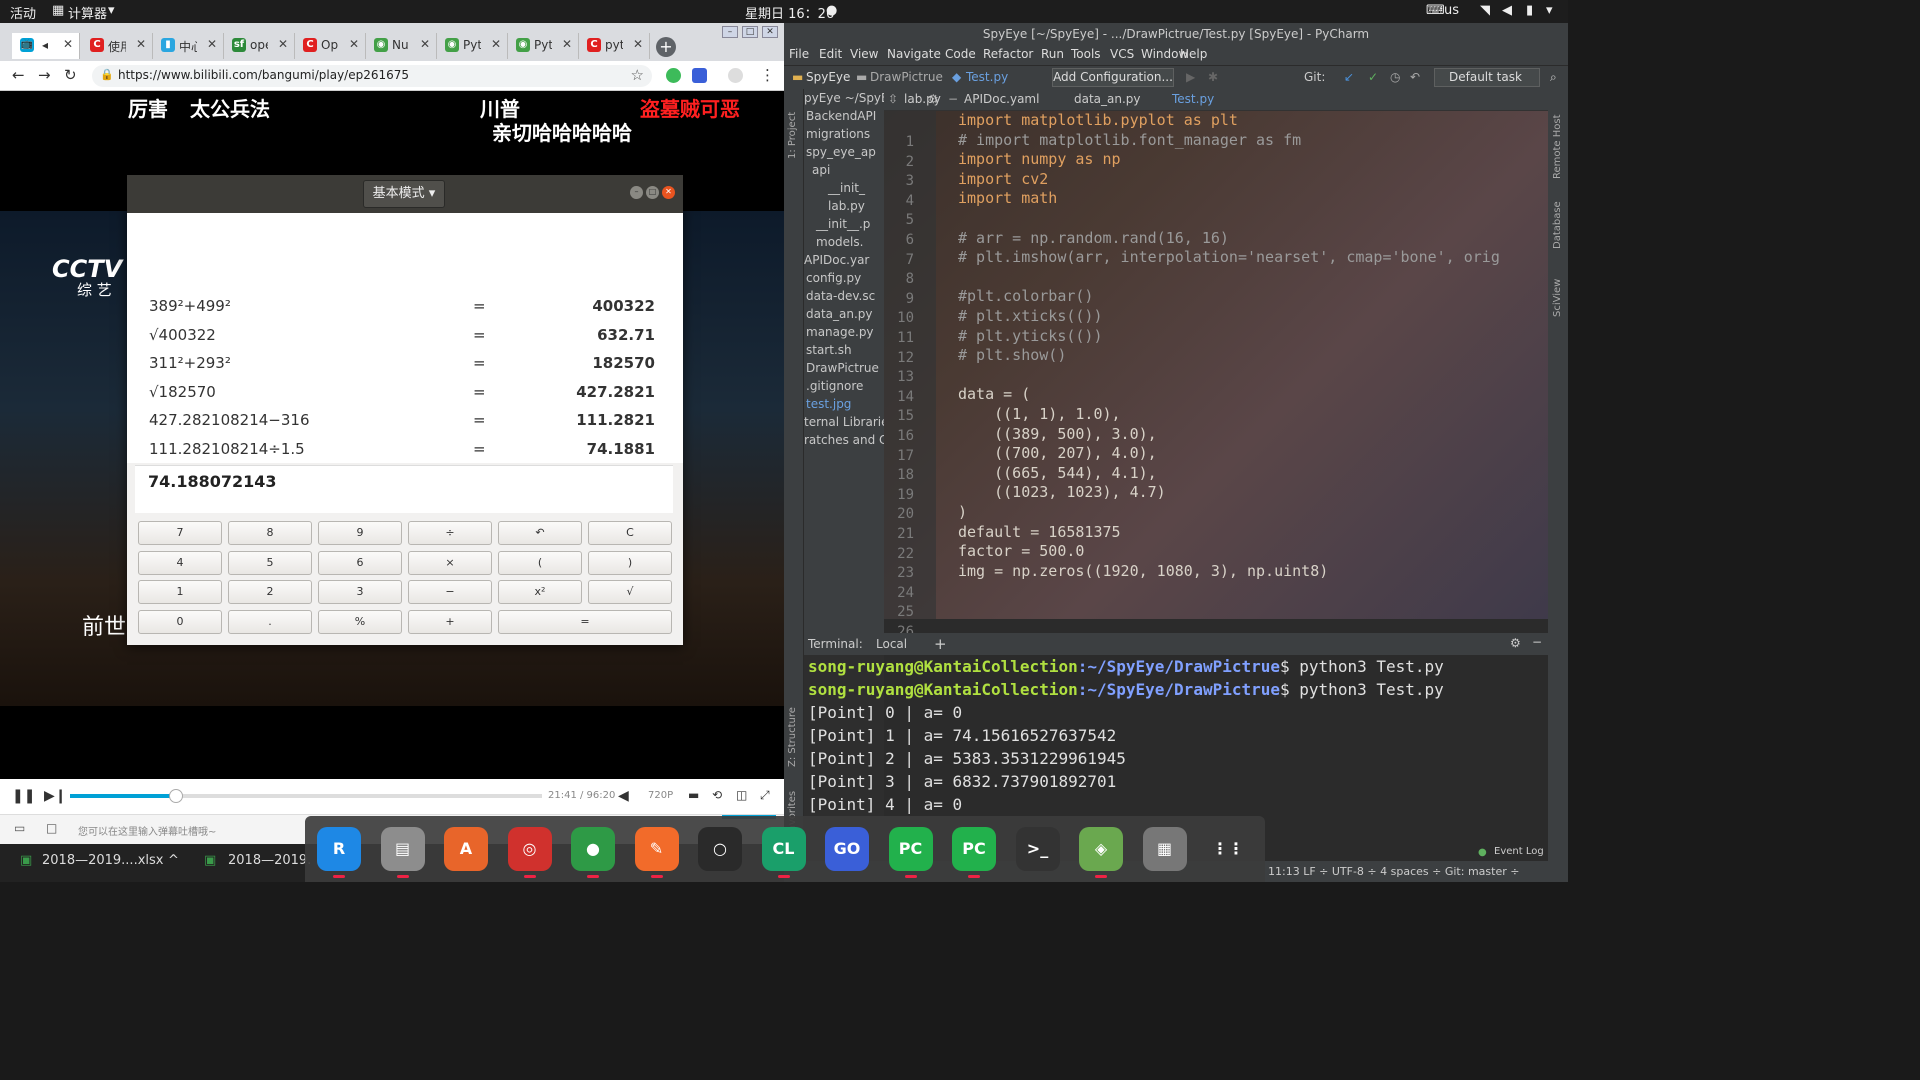  I want to click on browser-menu-icon: ⋮, so click(767, 75).